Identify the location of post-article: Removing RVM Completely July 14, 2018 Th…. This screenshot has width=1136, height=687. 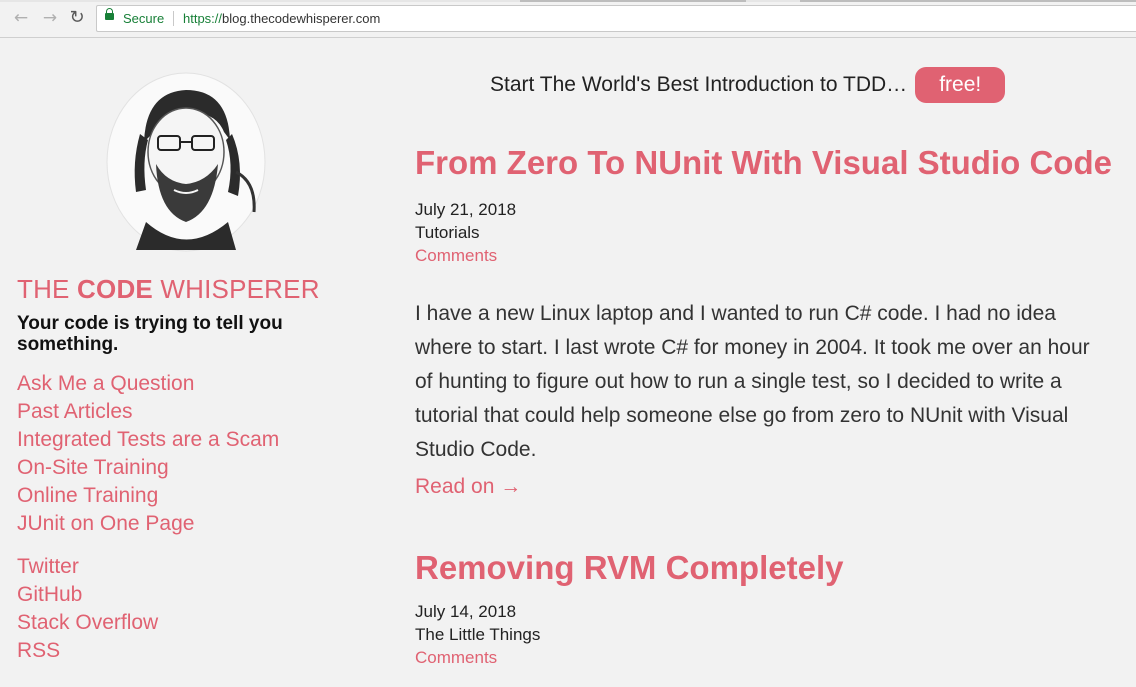
(765, 608).